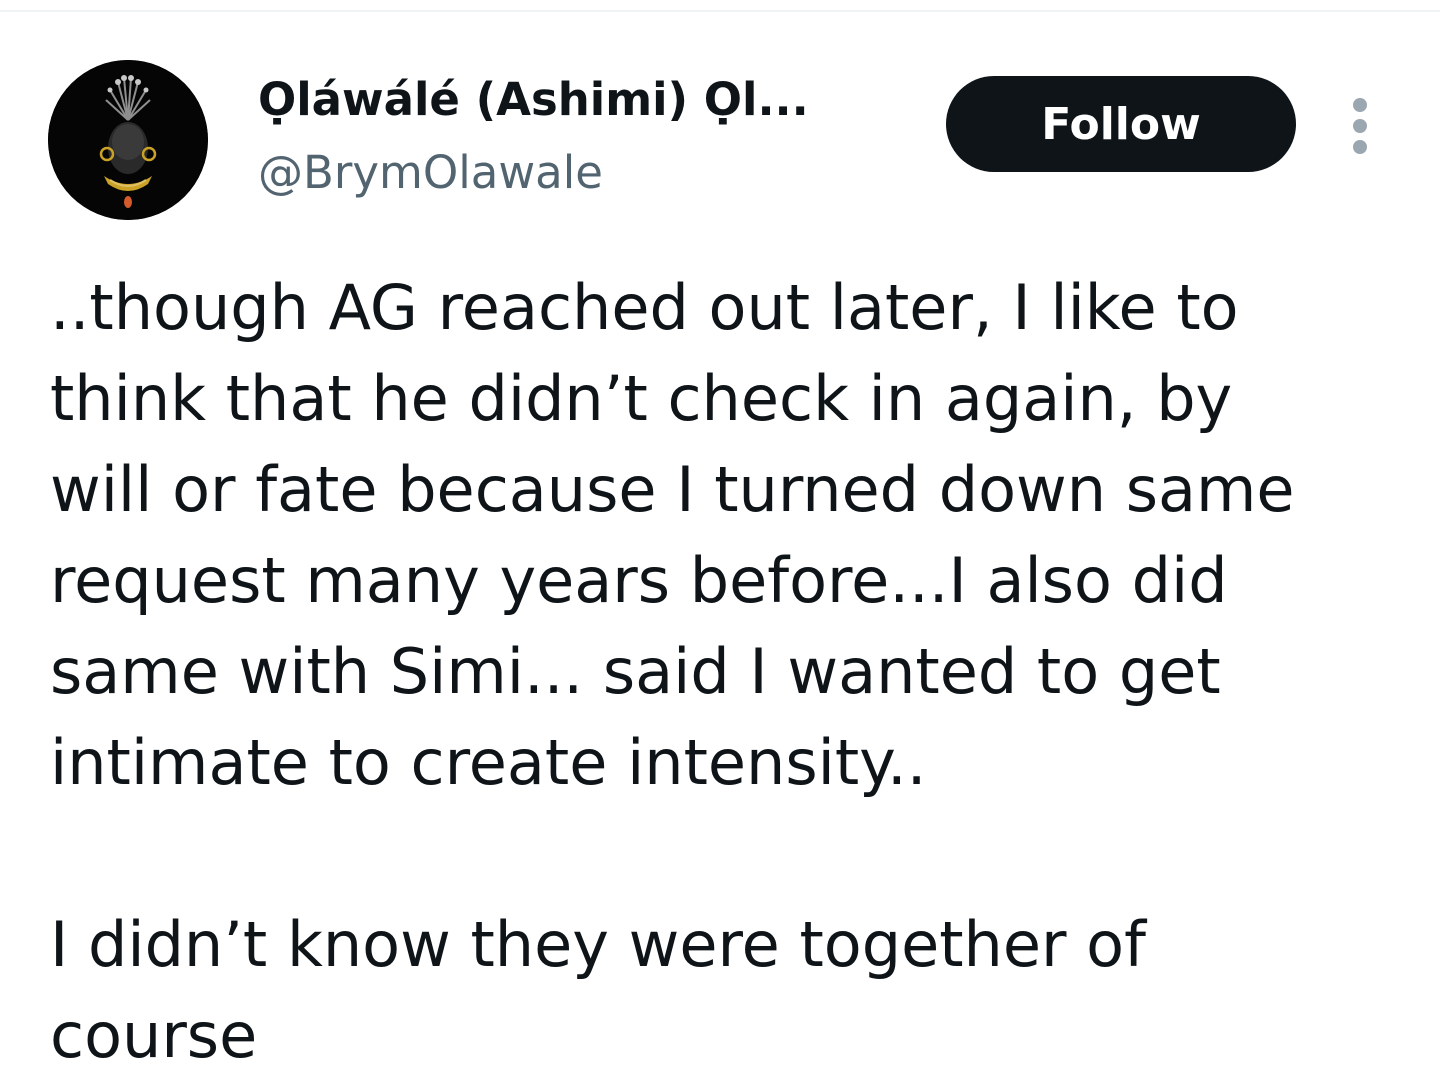 The height and width of the screenshot is (1086, 1440). Describe the element at coordinates (720, 11) in the screenshot. I see `top-divider` at that location.